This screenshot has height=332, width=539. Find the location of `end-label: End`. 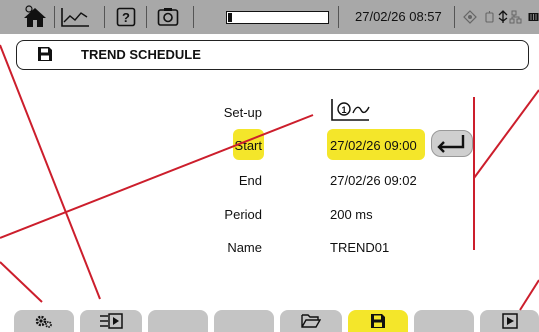

end-label: End is located at coordinates (250, 180).